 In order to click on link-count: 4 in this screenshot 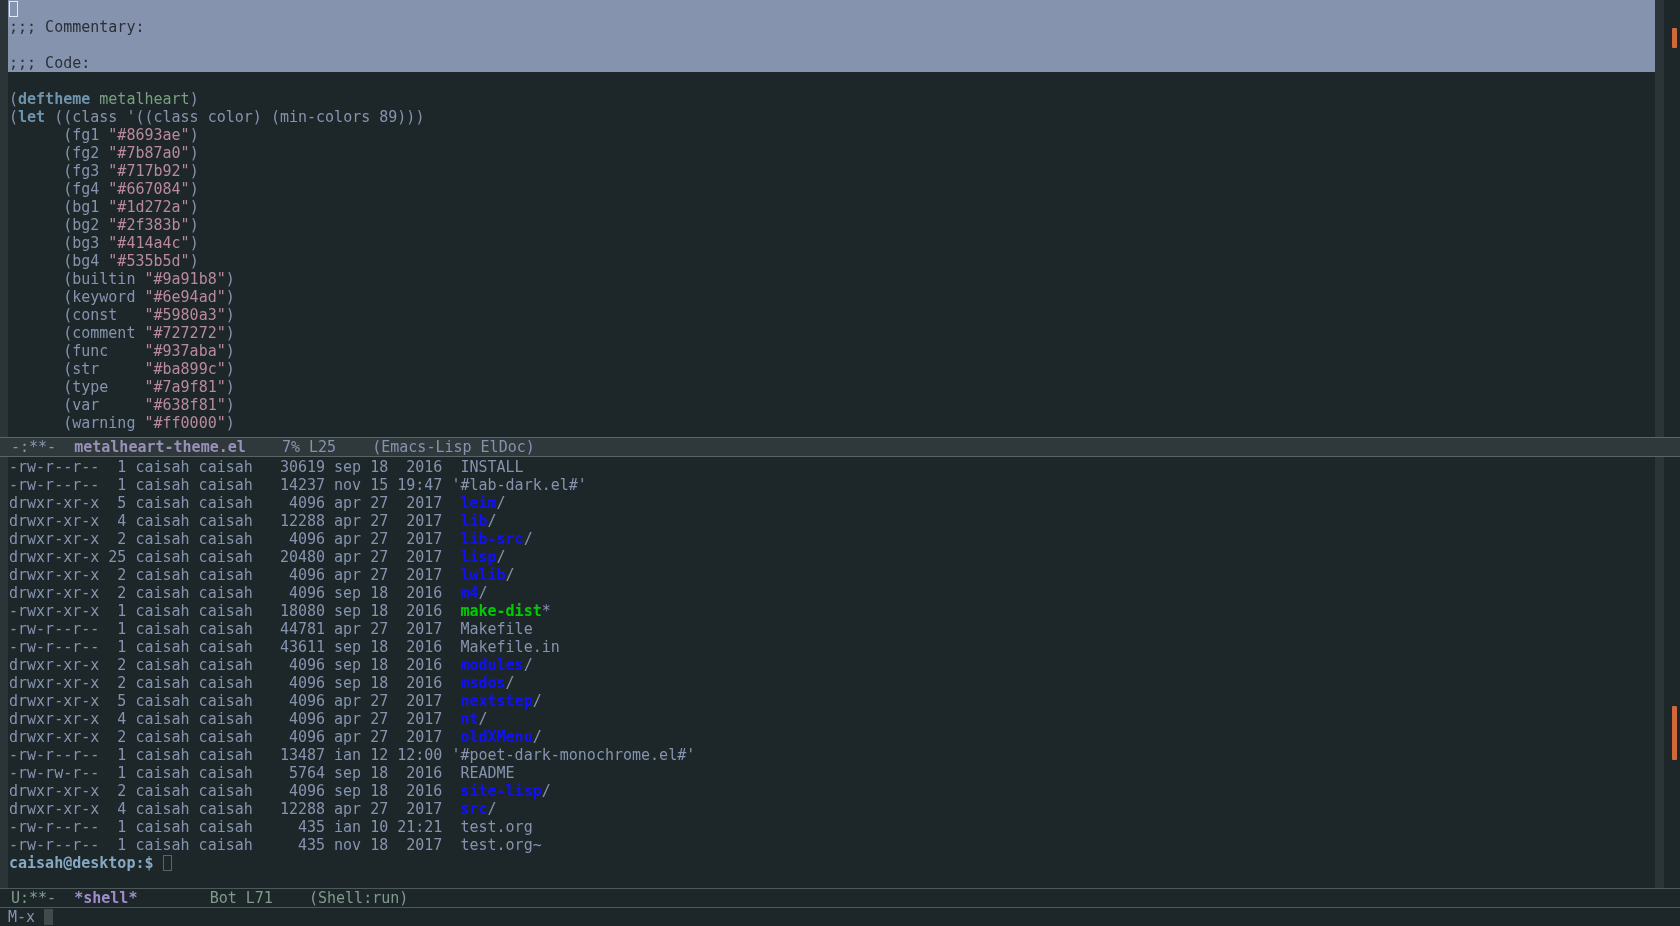, I will do `click(122, 809)`.